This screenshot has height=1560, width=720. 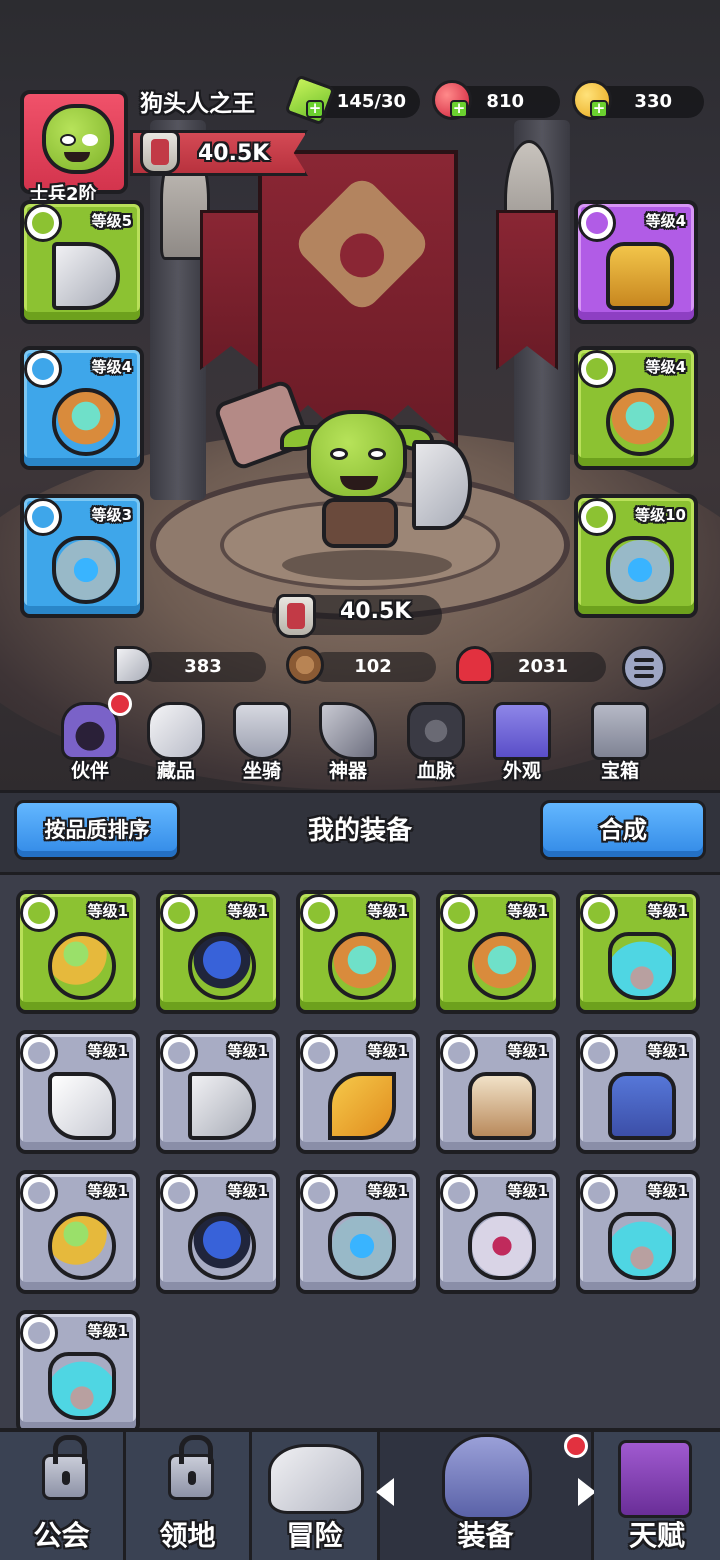 What do you see at coordinates (371, 101) in the screenshot?
I see `energy-value: 145/30` at bounding box center [371, 101].